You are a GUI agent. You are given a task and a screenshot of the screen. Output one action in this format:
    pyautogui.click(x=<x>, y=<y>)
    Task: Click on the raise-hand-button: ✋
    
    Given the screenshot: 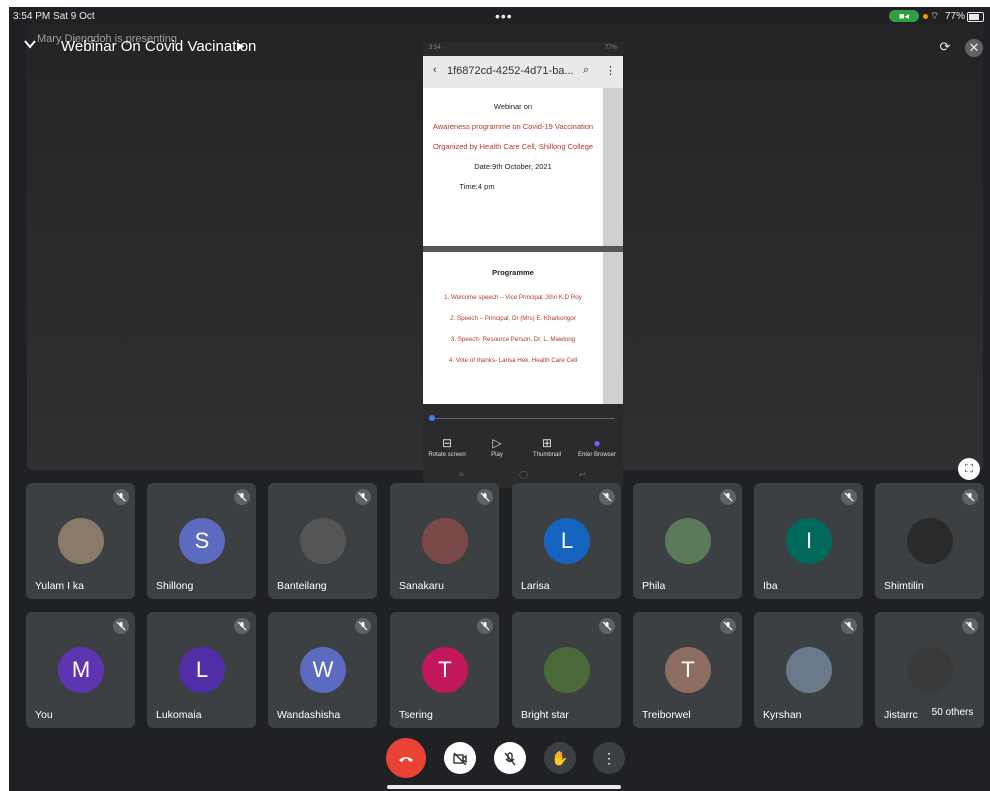 What is the action you would take?
    pyautogui.click(x=560, y=758)
    